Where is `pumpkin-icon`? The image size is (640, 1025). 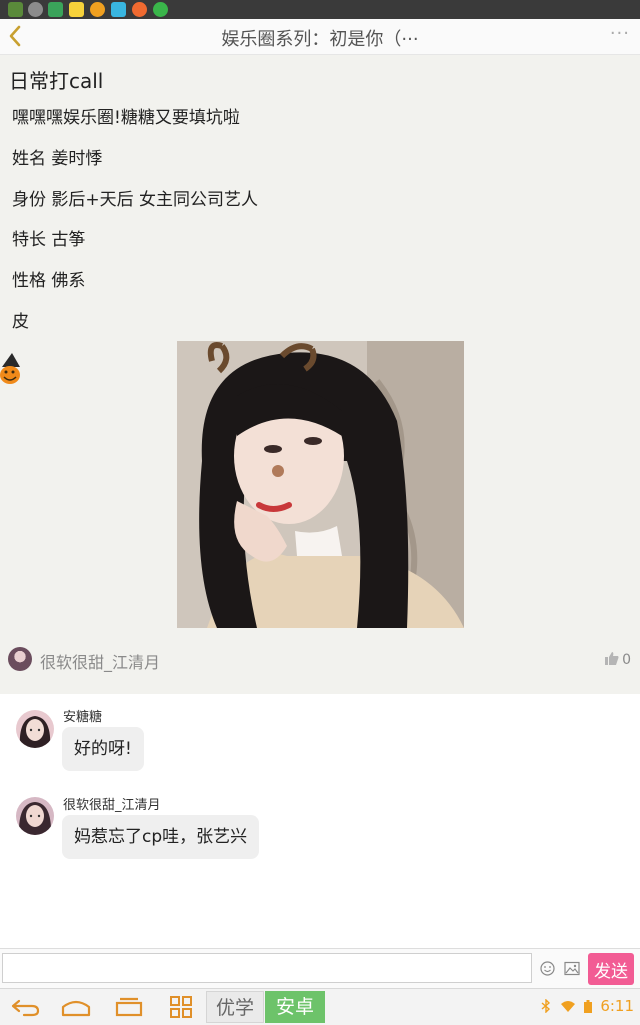
pumpkin-icon is located at coordinates (12, 370).